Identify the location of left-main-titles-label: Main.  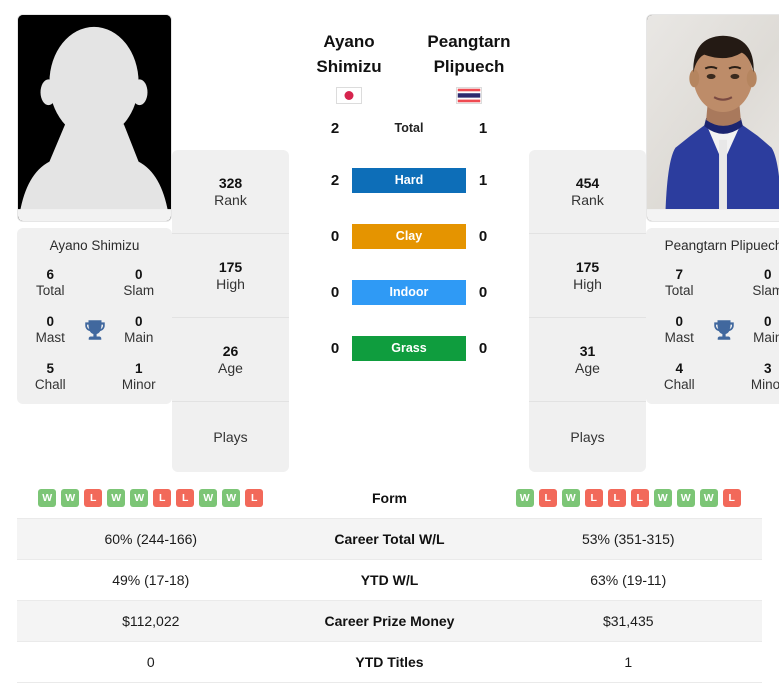
(139, 337).